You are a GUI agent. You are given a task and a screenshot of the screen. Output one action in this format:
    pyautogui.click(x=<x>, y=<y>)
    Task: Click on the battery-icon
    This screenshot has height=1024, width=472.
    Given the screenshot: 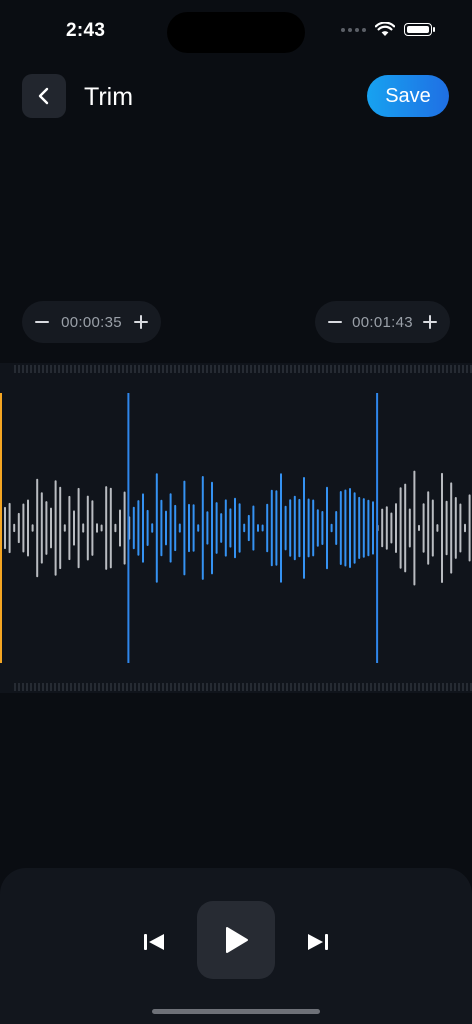 What is the action you would take?
    pyautogui.click(x=419, y=29)
    